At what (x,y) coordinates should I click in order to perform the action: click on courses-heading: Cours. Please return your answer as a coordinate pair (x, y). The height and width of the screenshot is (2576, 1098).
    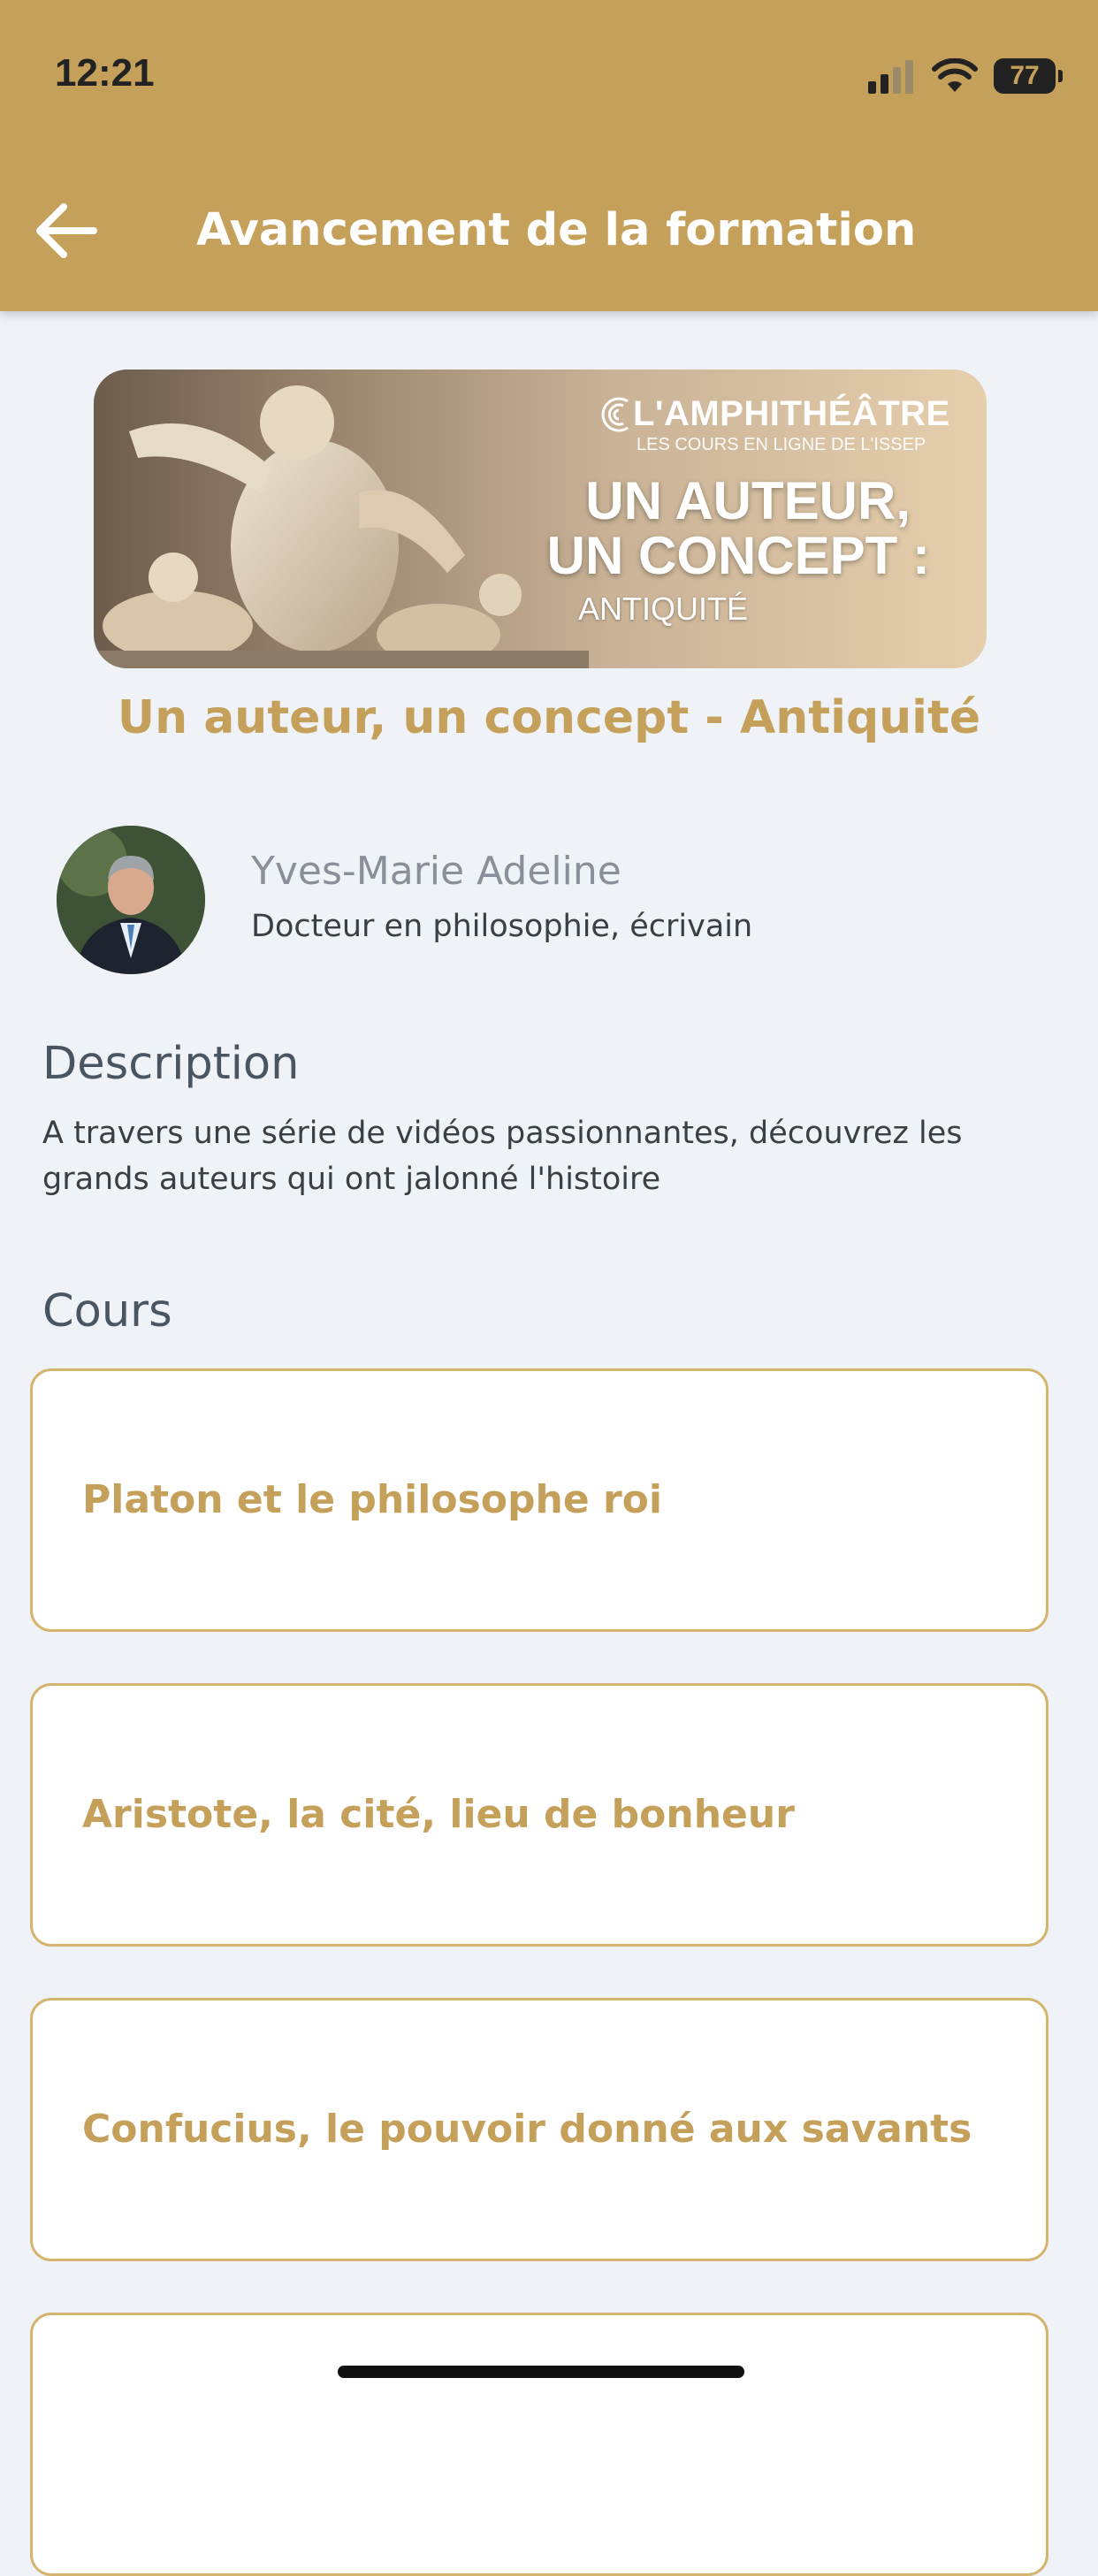
    Looking at the image, I should click on (107, 1311).